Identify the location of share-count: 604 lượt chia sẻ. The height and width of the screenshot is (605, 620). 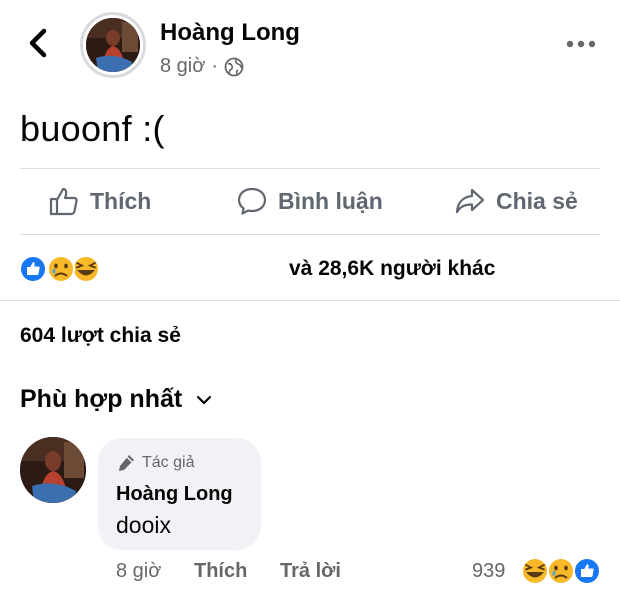
(100, 336).